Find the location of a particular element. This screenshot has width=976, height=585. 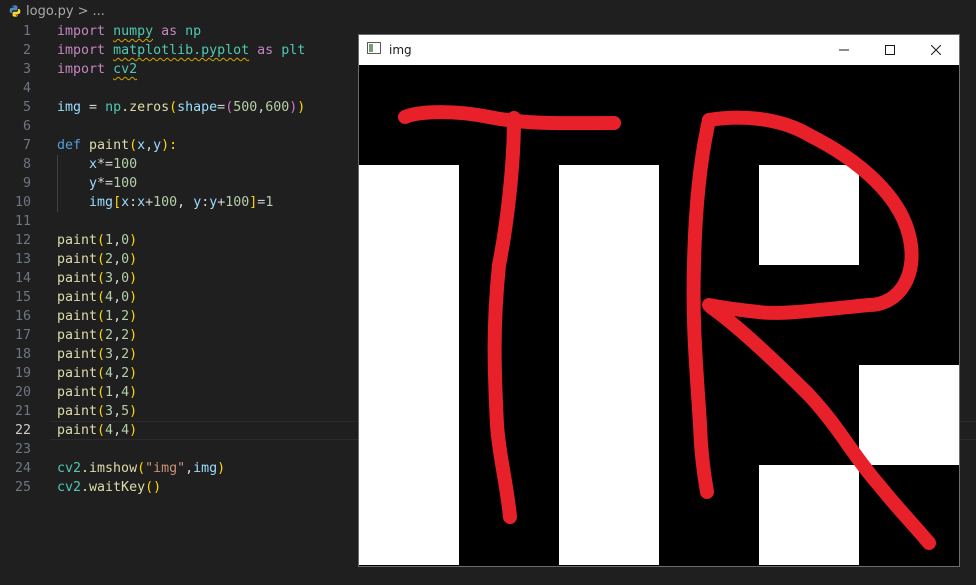

code-text: x*=100 is located at coordinates (113, 164).